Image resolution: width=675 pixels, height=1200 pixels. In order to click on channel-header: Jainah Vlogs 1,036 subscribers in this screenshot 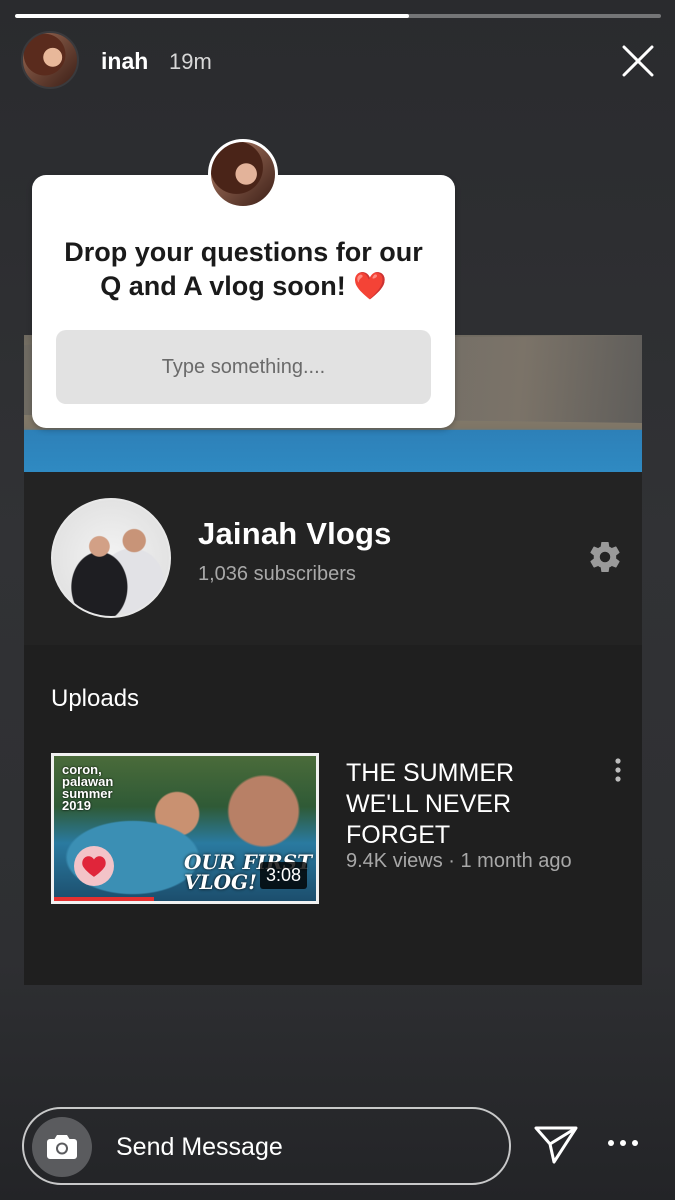, I will do `click(333, 558)`.